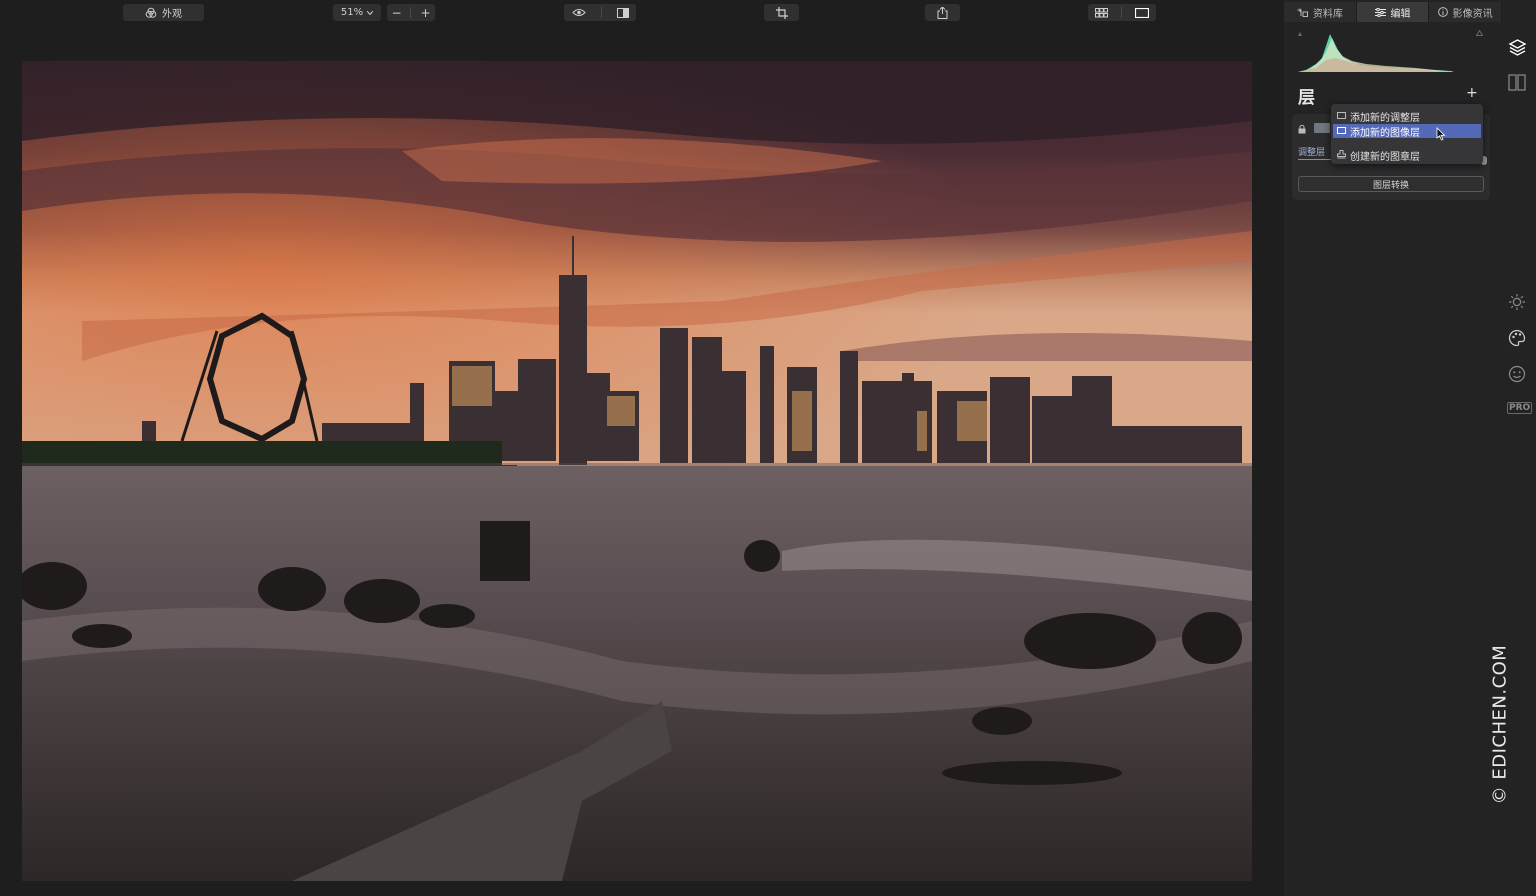  I want to click on menu-item-label: 添加新的调整层, so click(1385, 118).